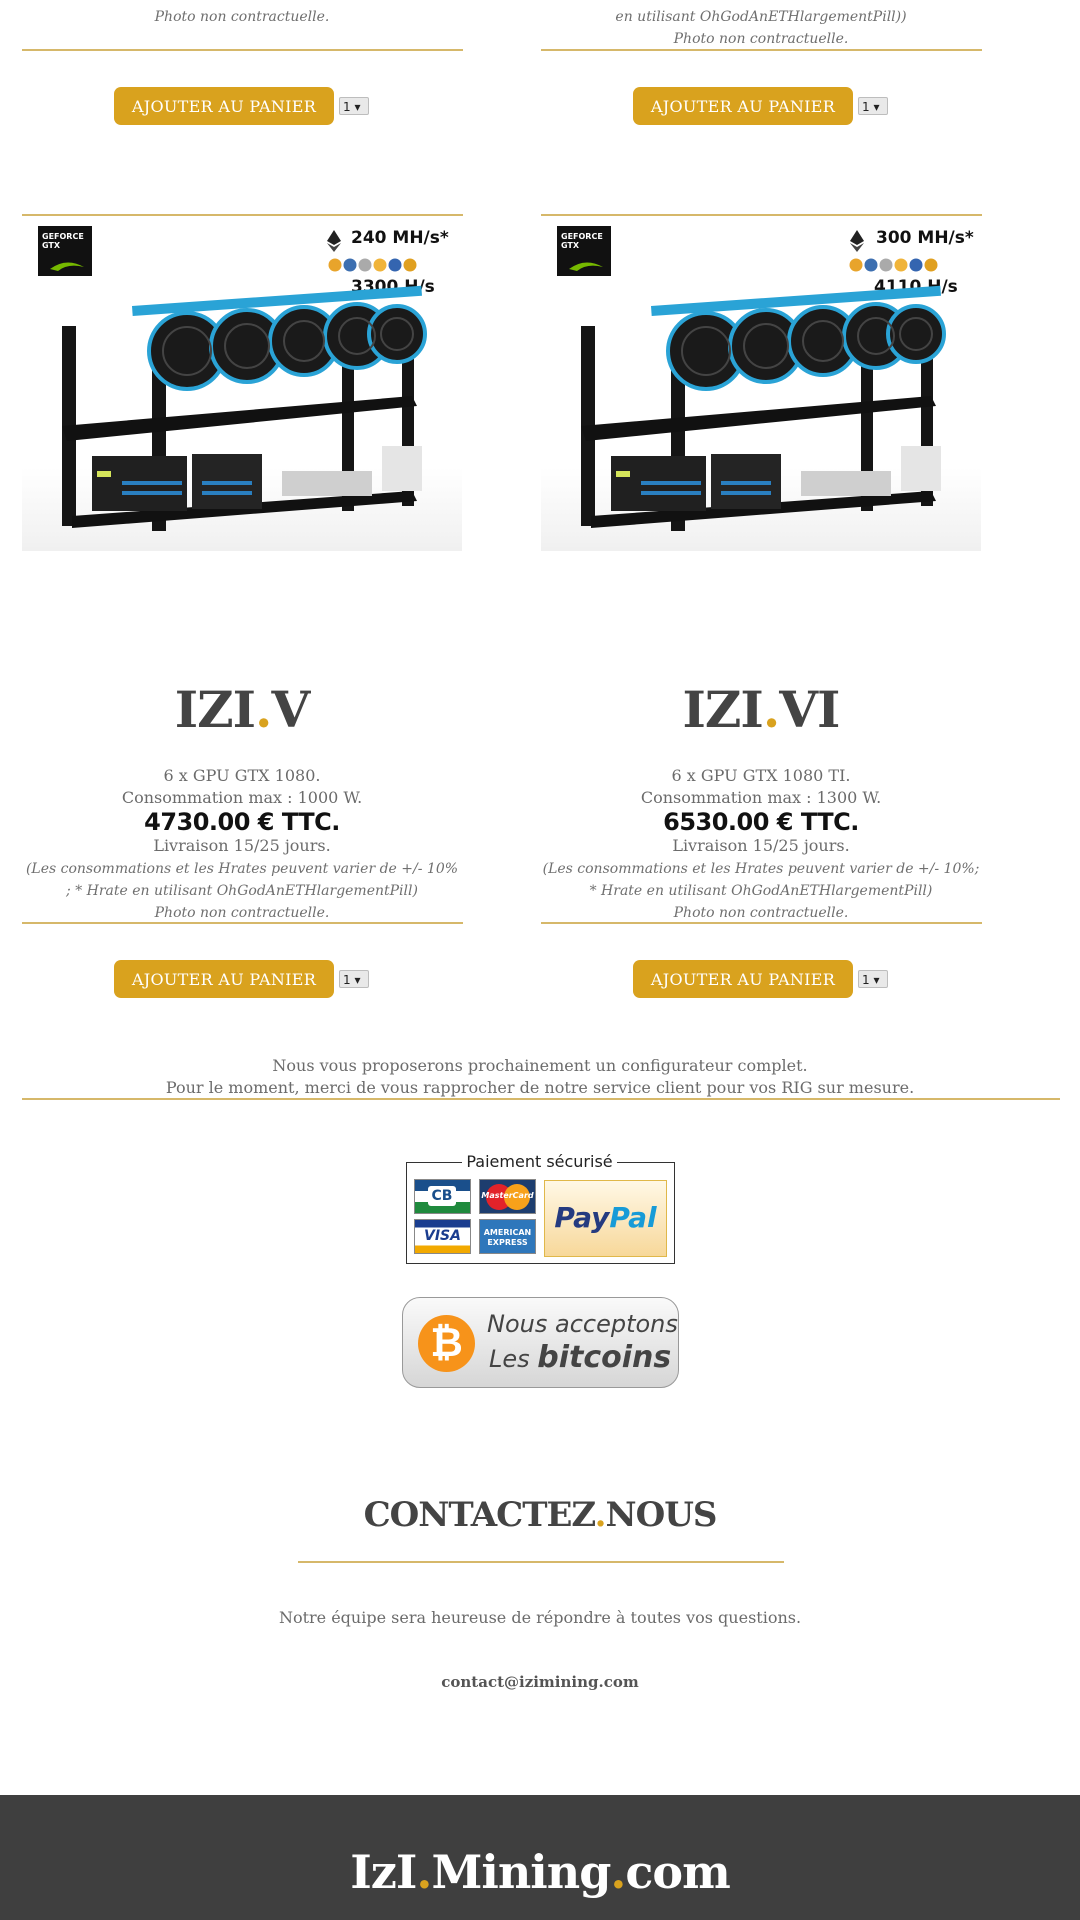 The width and height of the screenshot is (1080, 1920). I want to click on hashrate-eth: 240 MH/s*, so click(400, 238).